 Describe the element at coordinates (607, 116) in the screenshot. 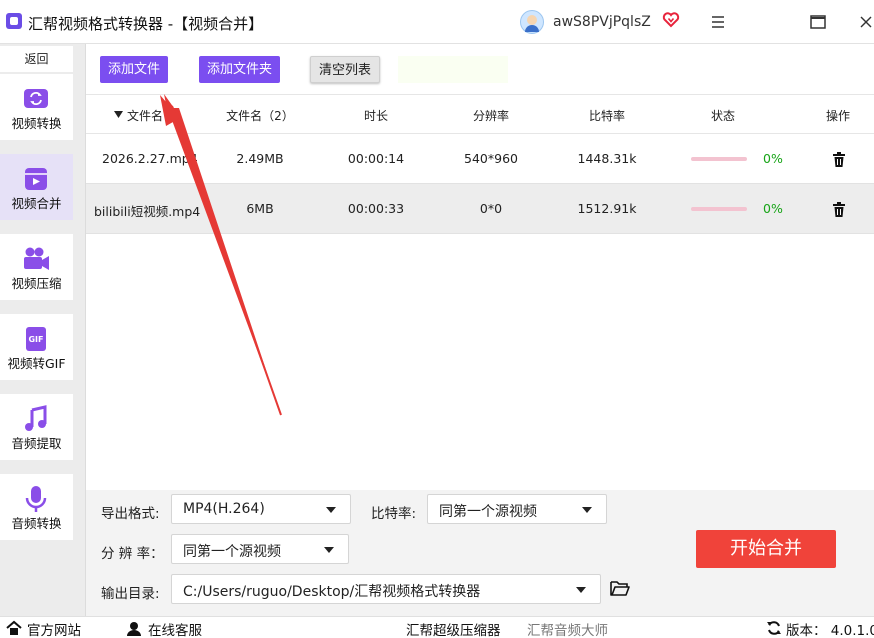

I see `column-header-bitrate: 比特率` at that location.